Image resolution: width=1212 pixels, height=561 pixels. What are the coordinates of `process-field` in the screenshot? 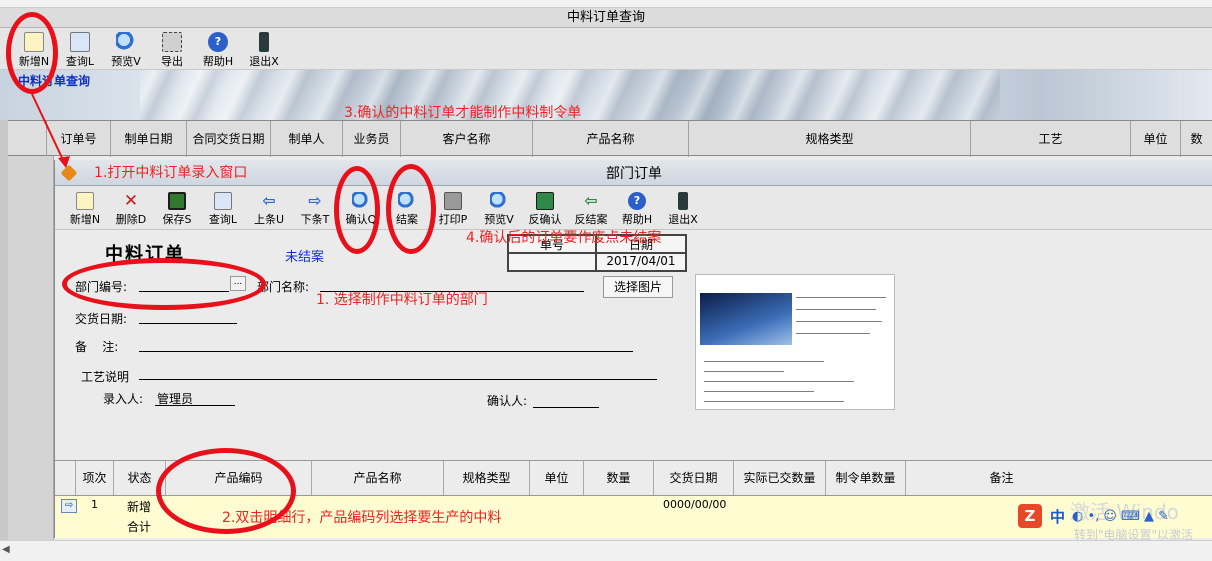 It's located at (398, 373).